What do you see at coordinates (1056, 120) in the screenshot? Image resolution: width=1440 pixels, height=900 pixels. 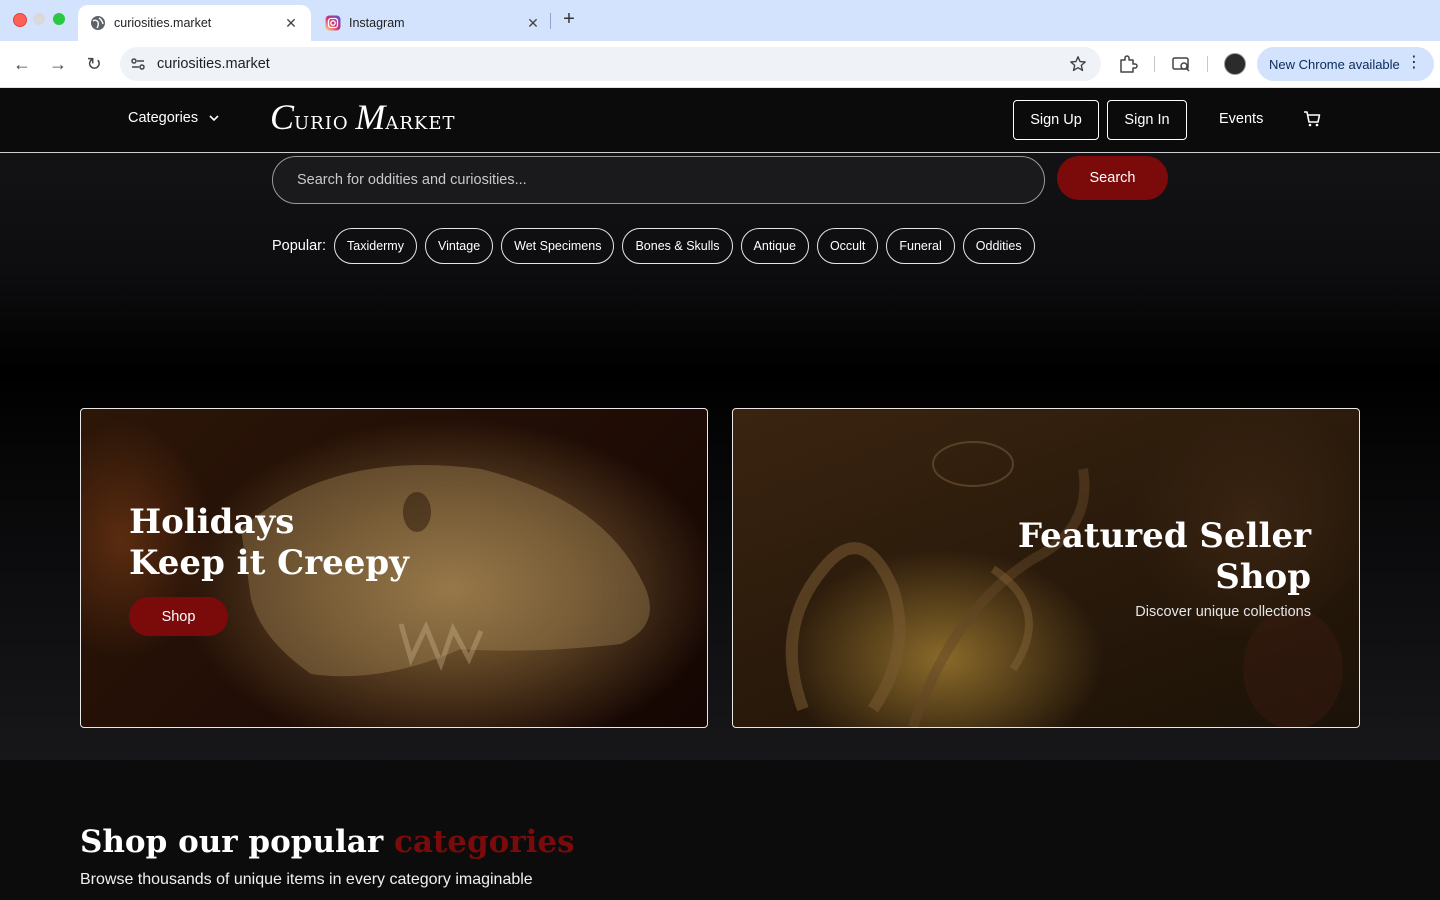 I see `sign-up-button: Sign Up` at bounding box center [1056, 120].